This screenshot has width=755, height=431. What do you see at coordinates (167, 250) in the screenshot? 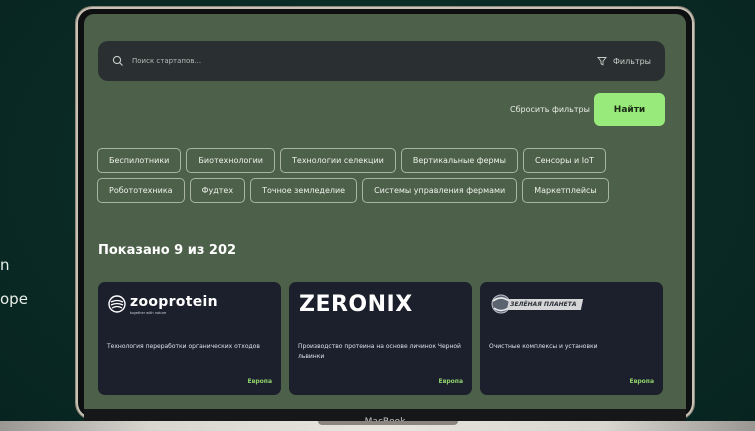
I see `results-count-title: Показано 9 из 202` at bounding box center [167, 250].